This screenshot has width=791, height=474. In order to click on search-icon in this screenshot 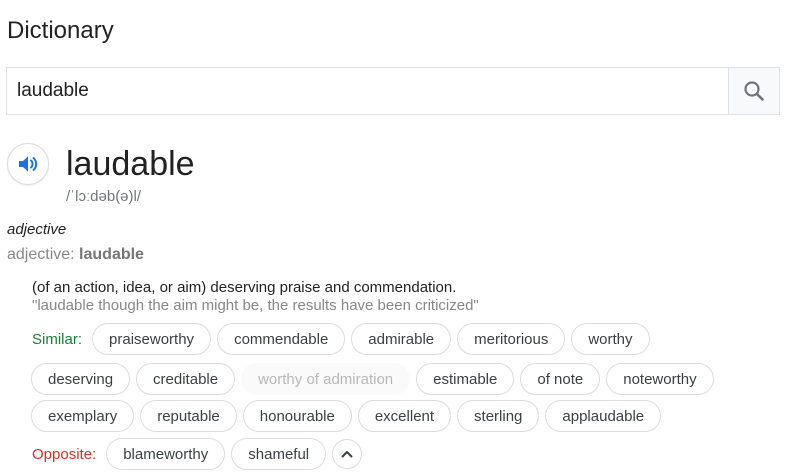, I will do `click(754, 91)`.